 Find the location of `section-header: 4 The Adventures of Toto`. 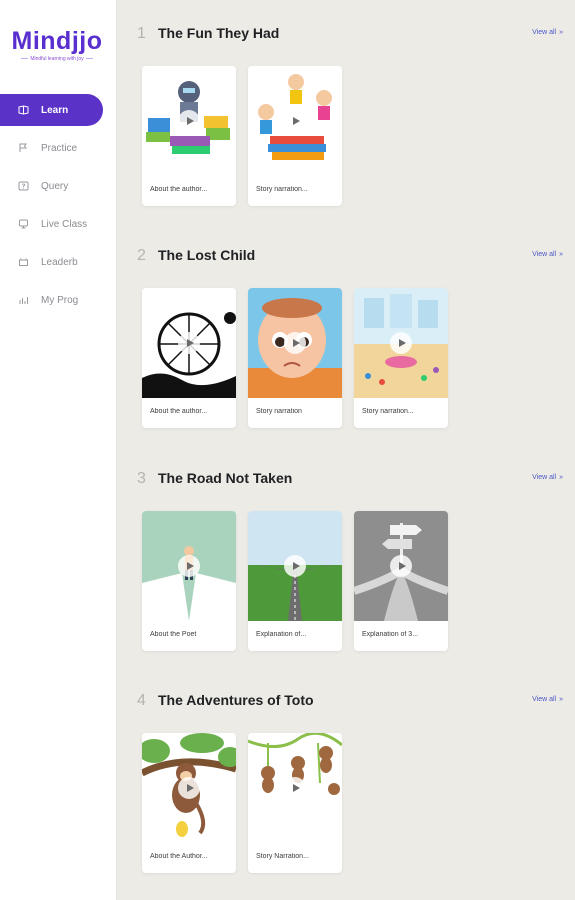

section-header: 4 The Adventures of Toto is located at coordinates (225, 701).